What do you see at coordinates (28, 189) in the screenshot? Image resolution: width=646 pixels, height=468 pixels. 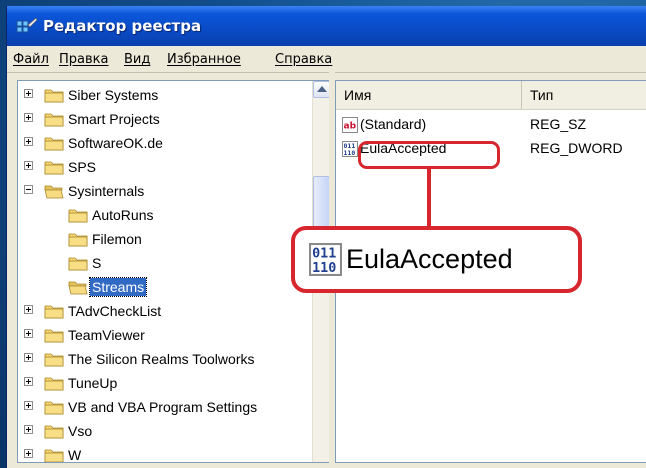 I see `collapse-icon` at bounding box center [28, 189].